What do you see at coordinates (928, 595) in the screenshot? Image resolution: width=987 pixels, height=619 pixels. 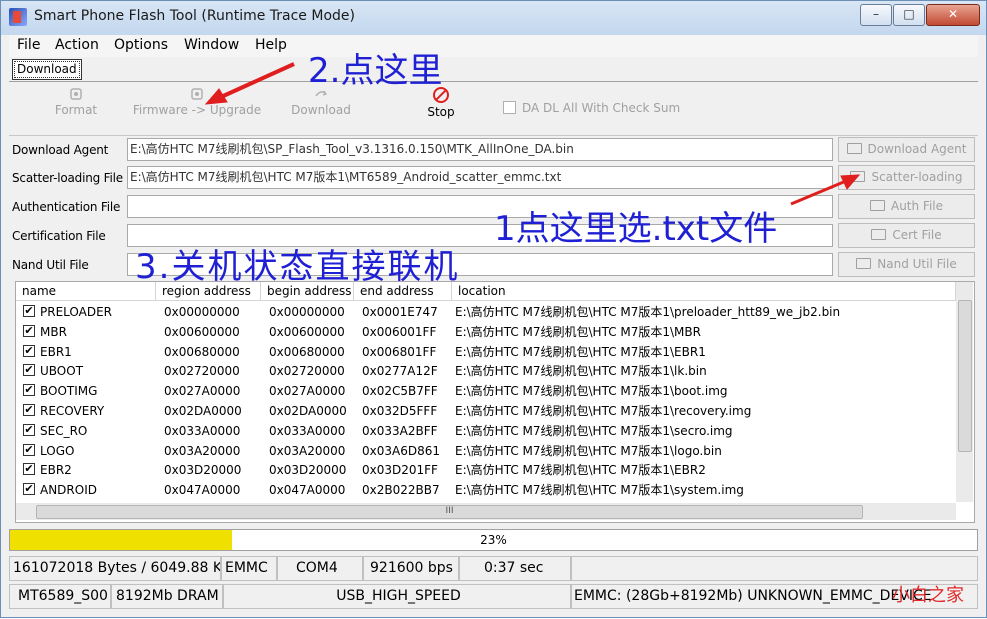 I see `watermark: 小白之家` at bounding box center [928, 595].